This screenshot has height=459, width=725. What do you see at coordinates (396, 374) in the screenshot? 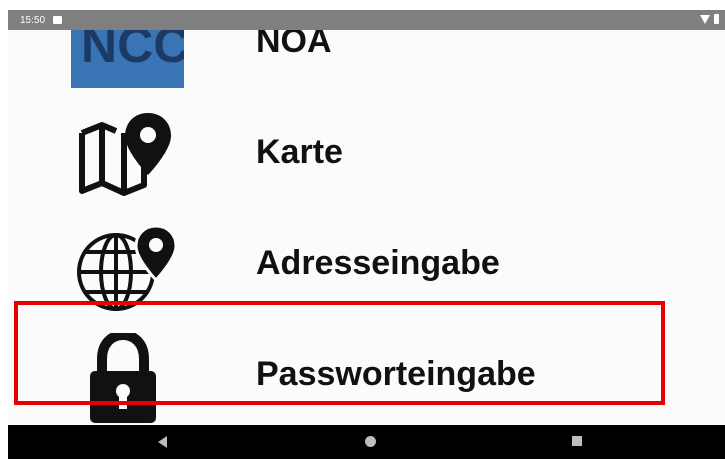
I see `menu-item-label: Passworteingabe` at bounding box center [396, 374].